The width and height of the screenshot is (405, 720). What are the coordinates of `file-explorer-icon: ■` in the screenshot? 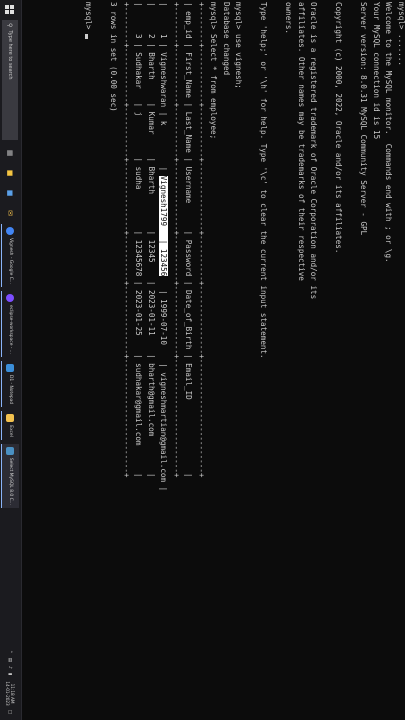 It's located at (10, 173).